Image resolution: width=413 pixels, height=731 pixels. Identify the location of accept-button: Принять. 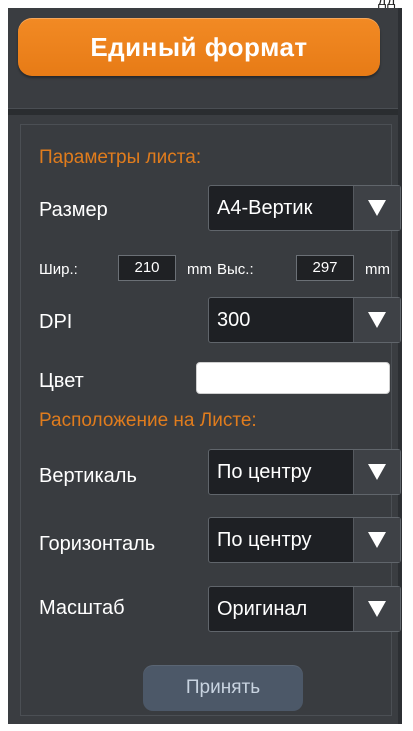
(223, 688).